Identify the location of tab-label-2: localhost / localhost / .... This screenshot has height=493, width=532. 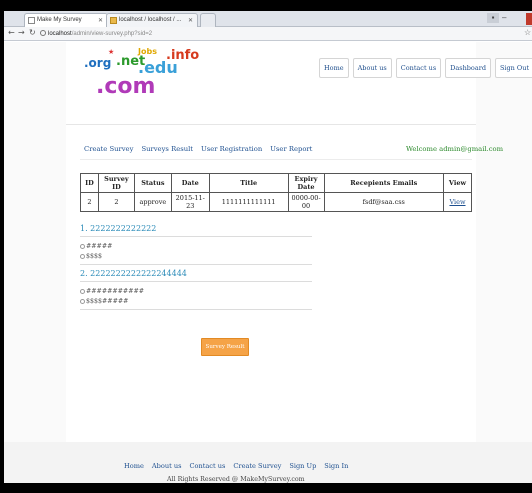
(150, 20).